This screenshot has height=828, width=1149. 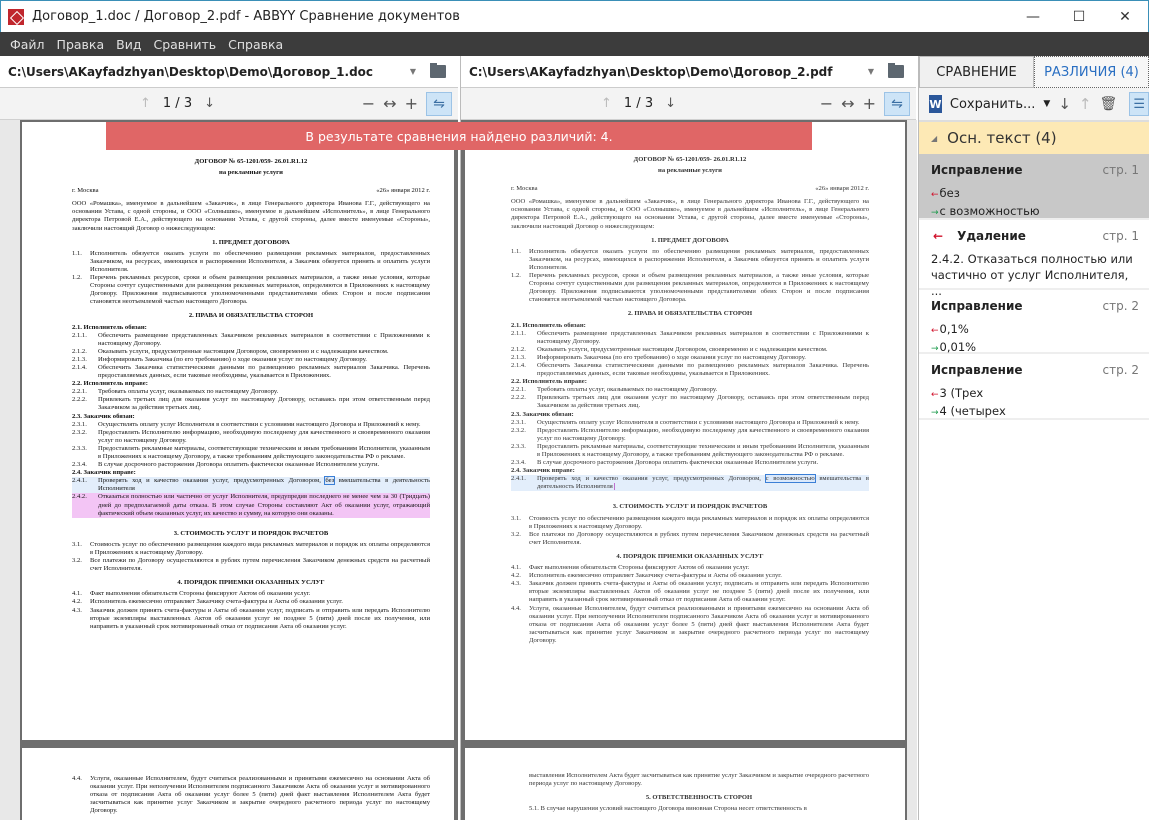 What do you see at coordinates (79, 367) in the screenshot?
I see `clause-number: 2.1.4.` at bounding box center [79, 367].